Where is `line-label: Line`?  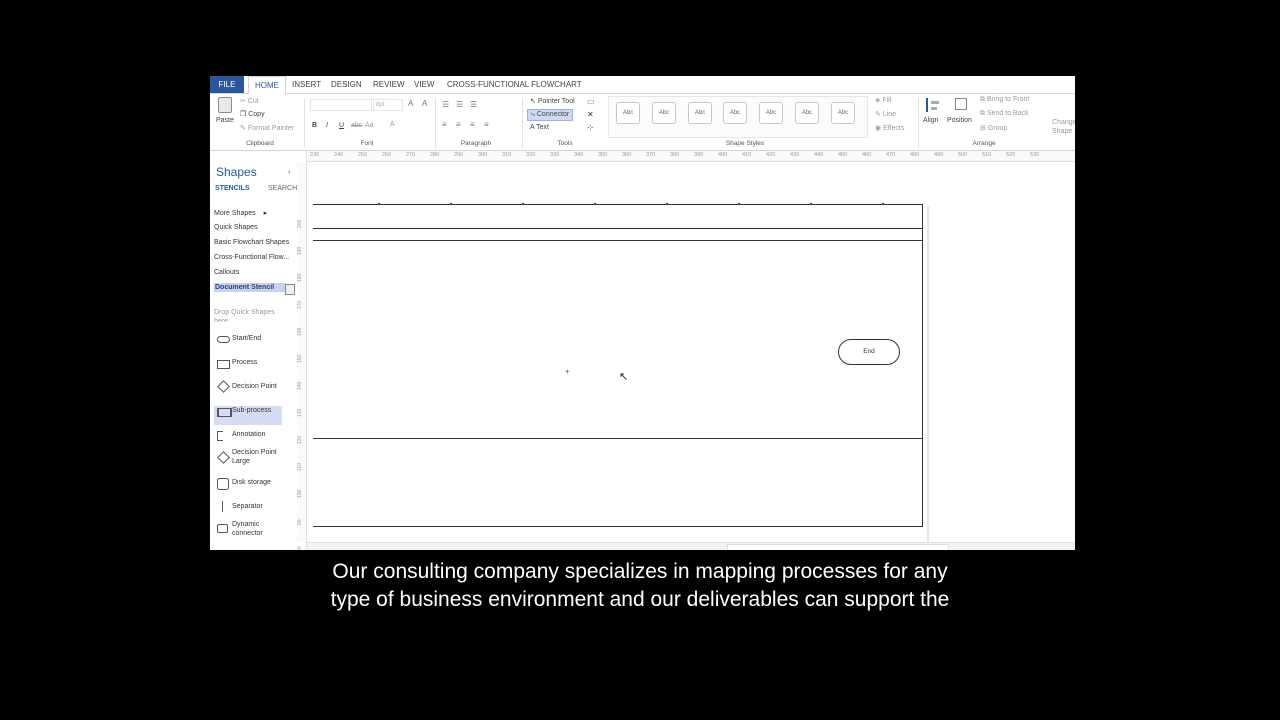
line-label: Line is located at coordinates (889, 114).